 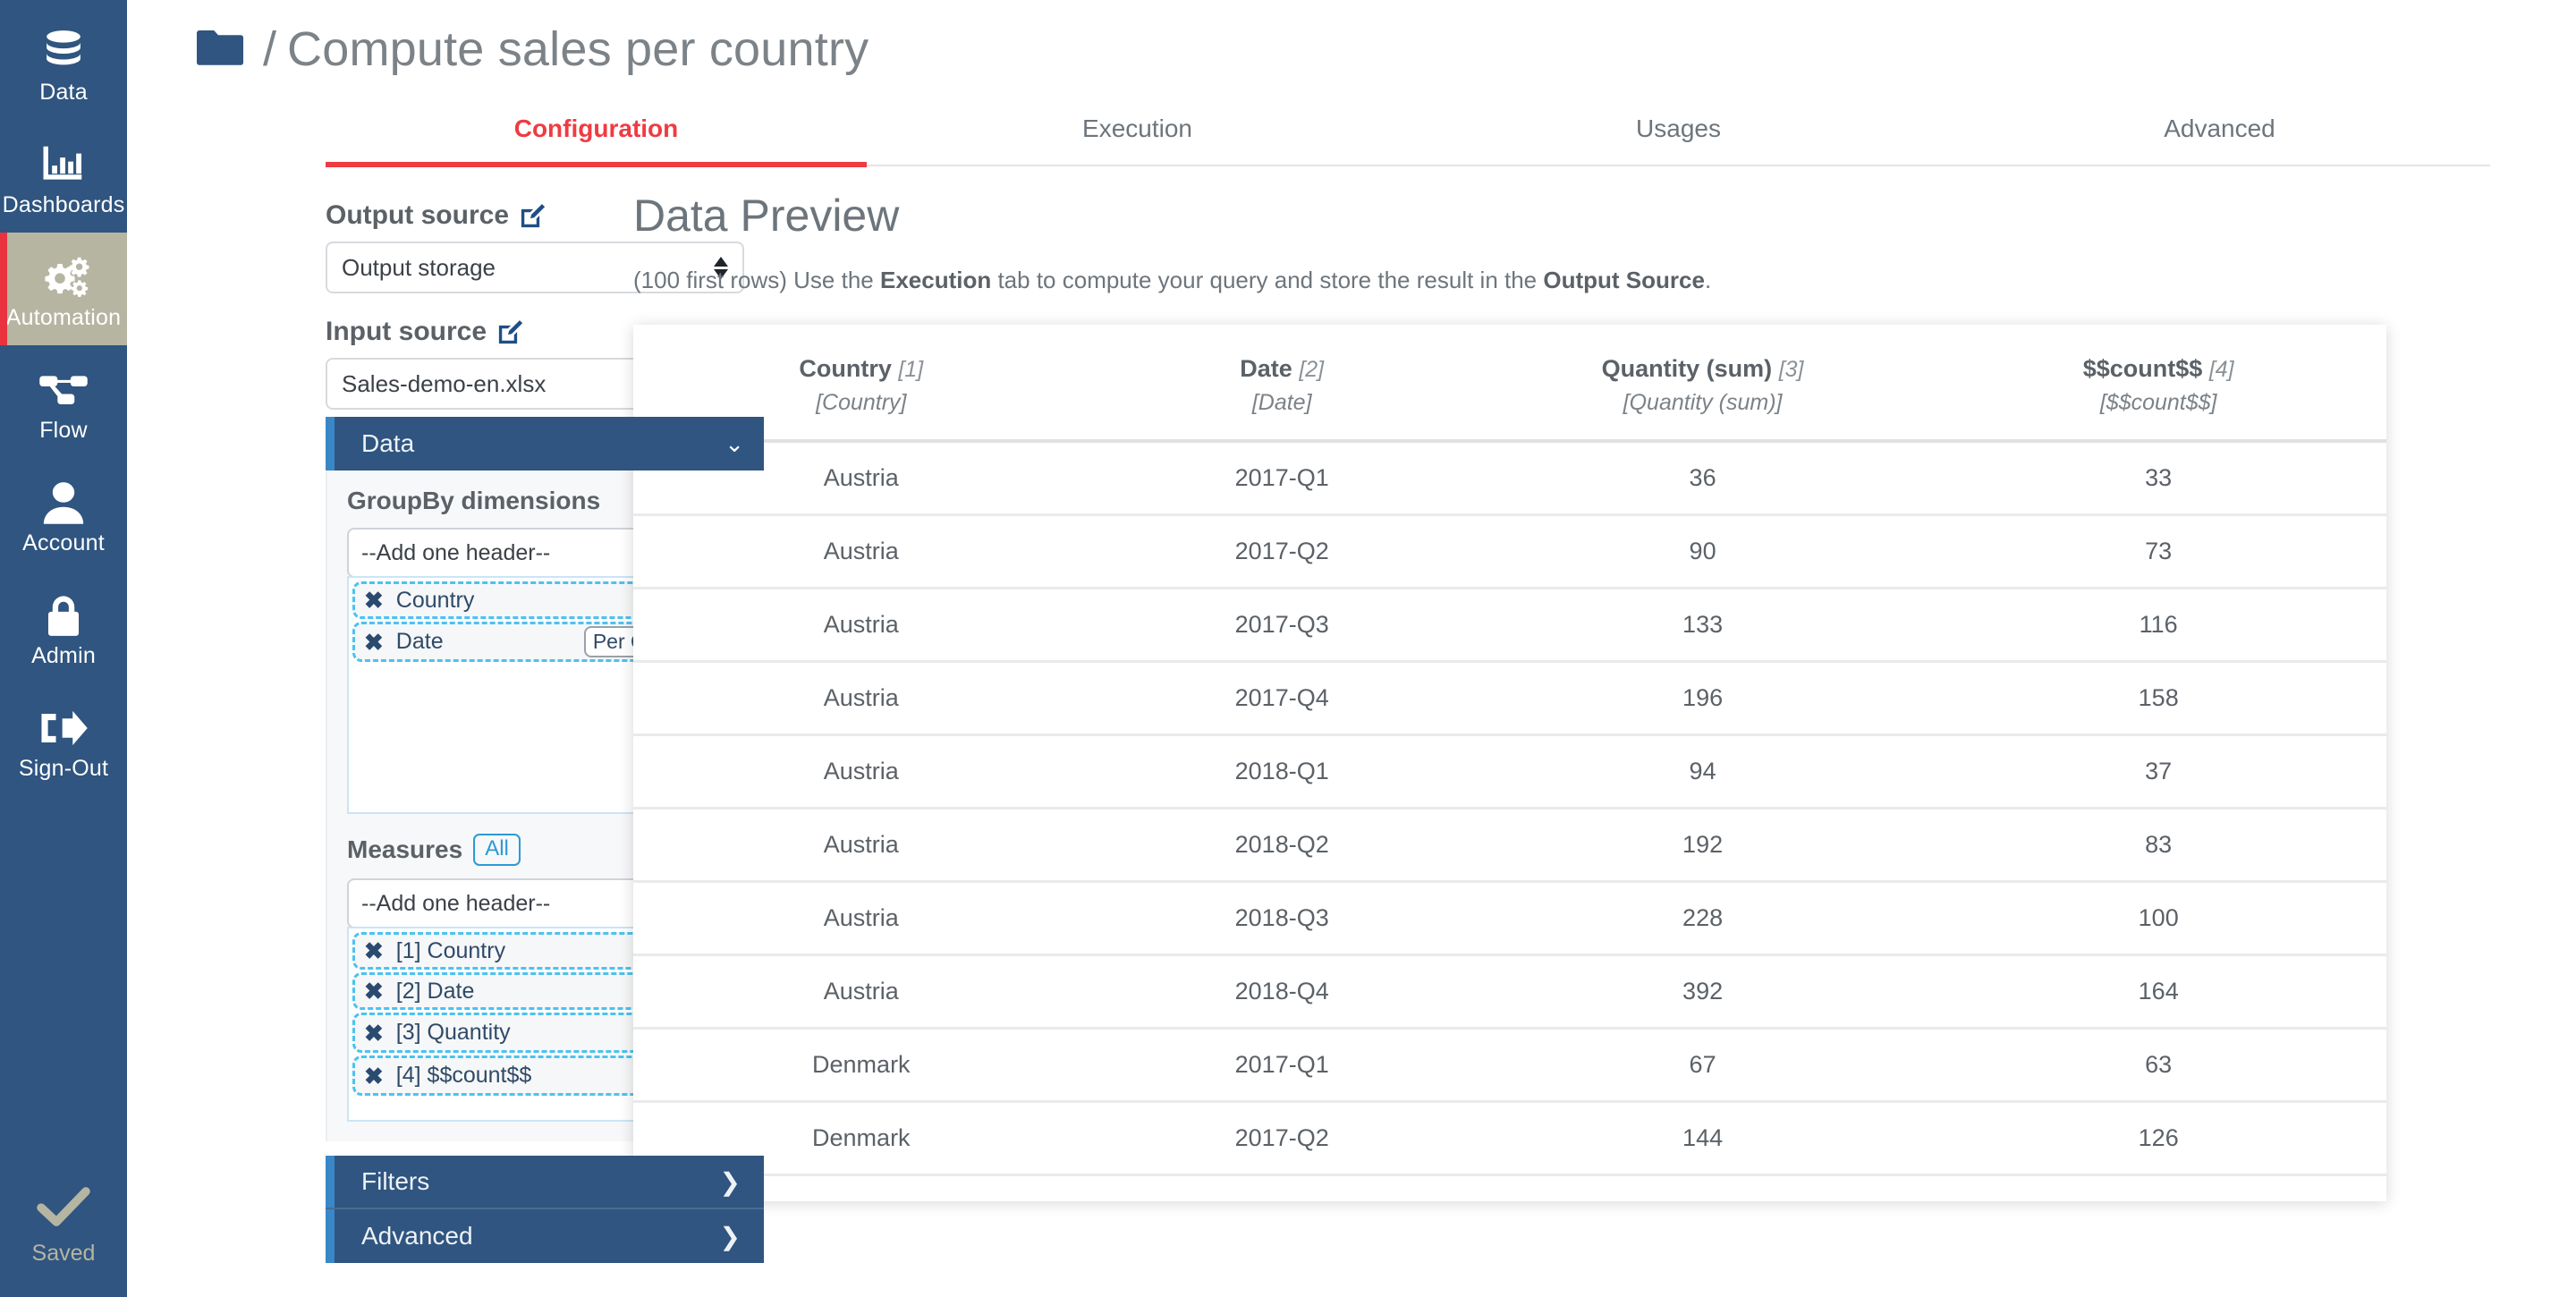 What do you see at coordinates (1282, 845) in the screenshot?
I see `table-cell-date: 2018-Q2` at bounding box center [1282, 845].